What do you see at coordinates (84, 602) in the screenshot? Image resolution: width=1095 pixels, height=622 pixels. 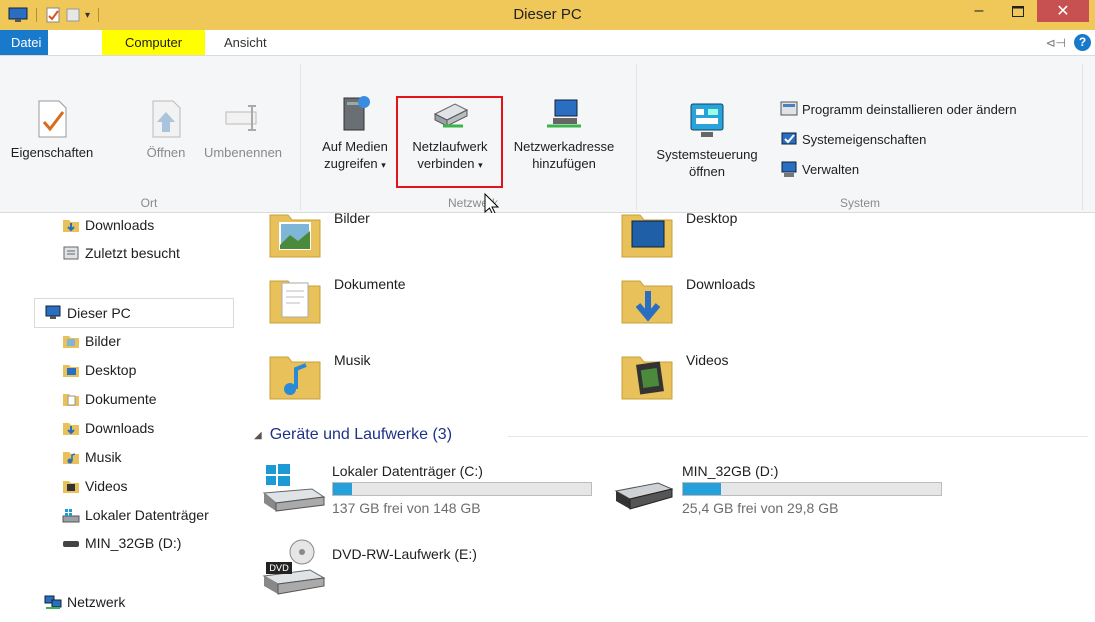 I see `nav-item-network: Netzwerk` at bounding box center [84, 602].